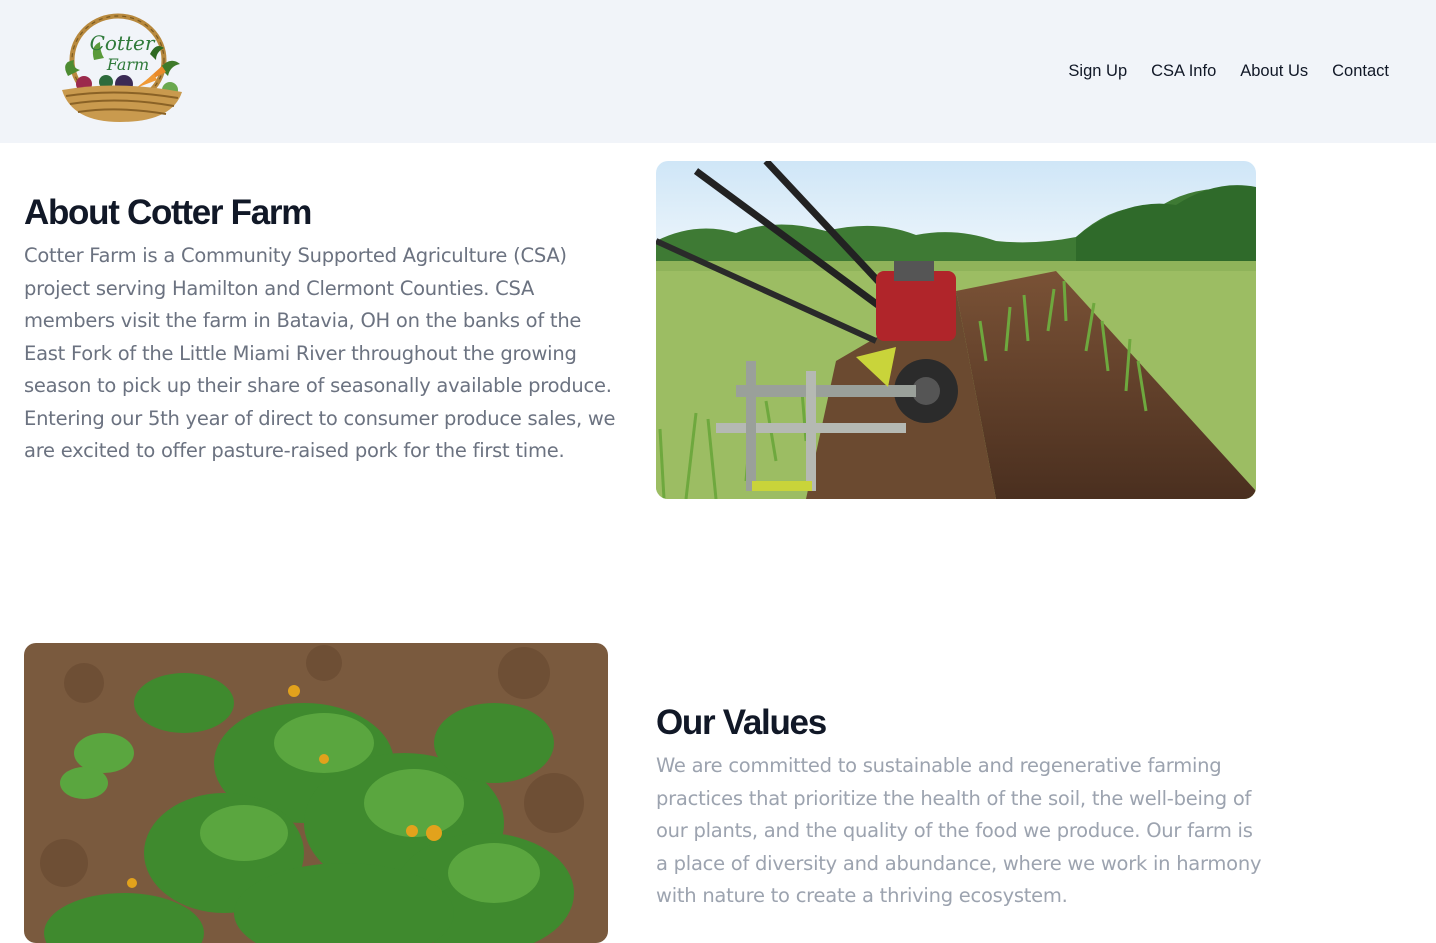 The image size is (1436, 943). What do you see at coordinates (1360, 71) in the screenshot?
I see `nav-contact: Contact` at bounding box center [1360, 71].